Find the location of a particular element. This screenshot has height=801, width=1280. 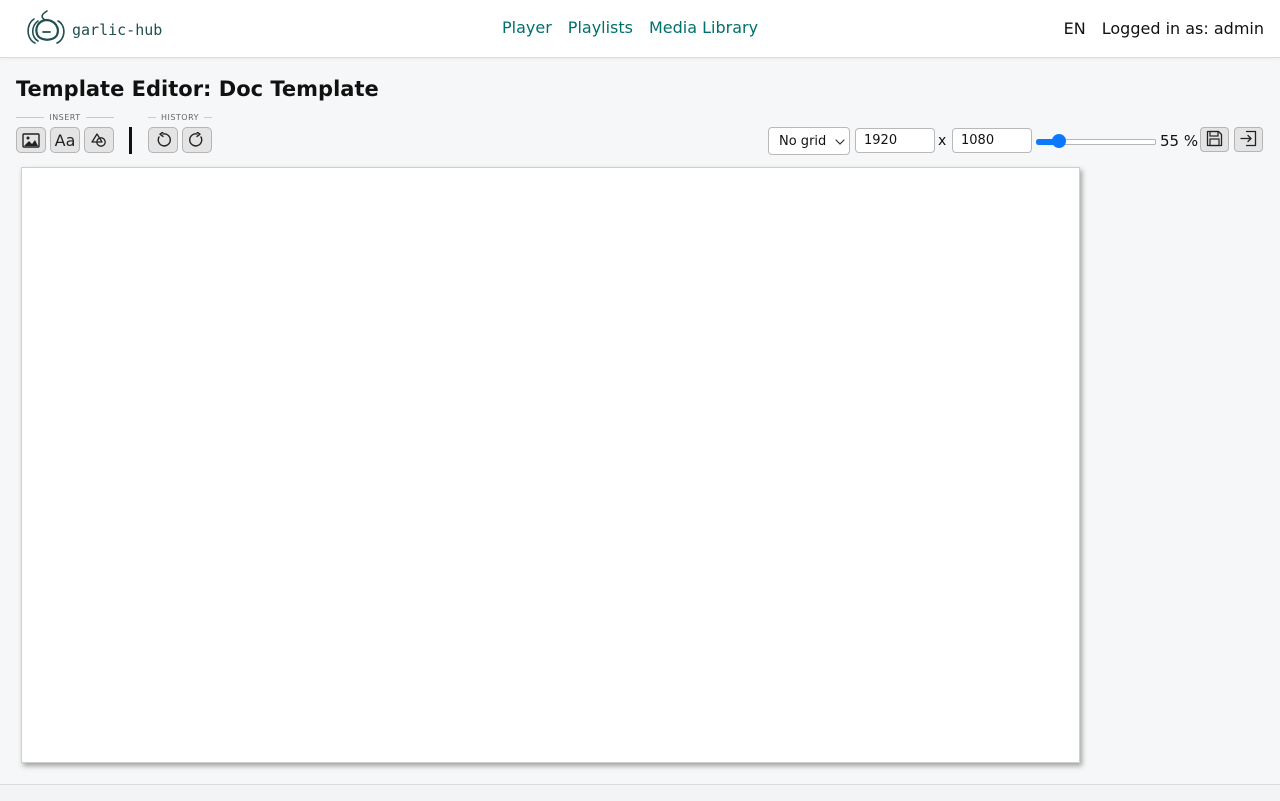

save-icon is located at coordinates (1214, 140).